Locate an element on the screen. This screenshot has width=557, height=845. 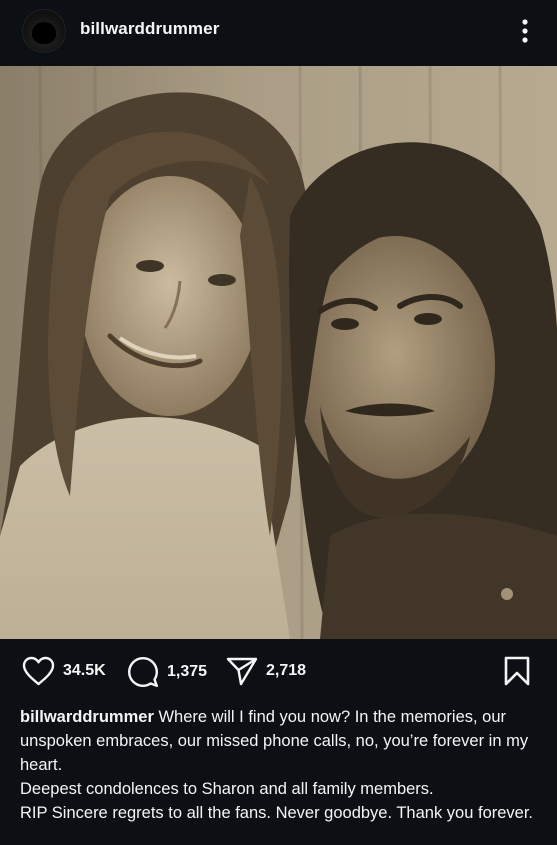
like-button: 34.5K is located at coordinates (64, 671).